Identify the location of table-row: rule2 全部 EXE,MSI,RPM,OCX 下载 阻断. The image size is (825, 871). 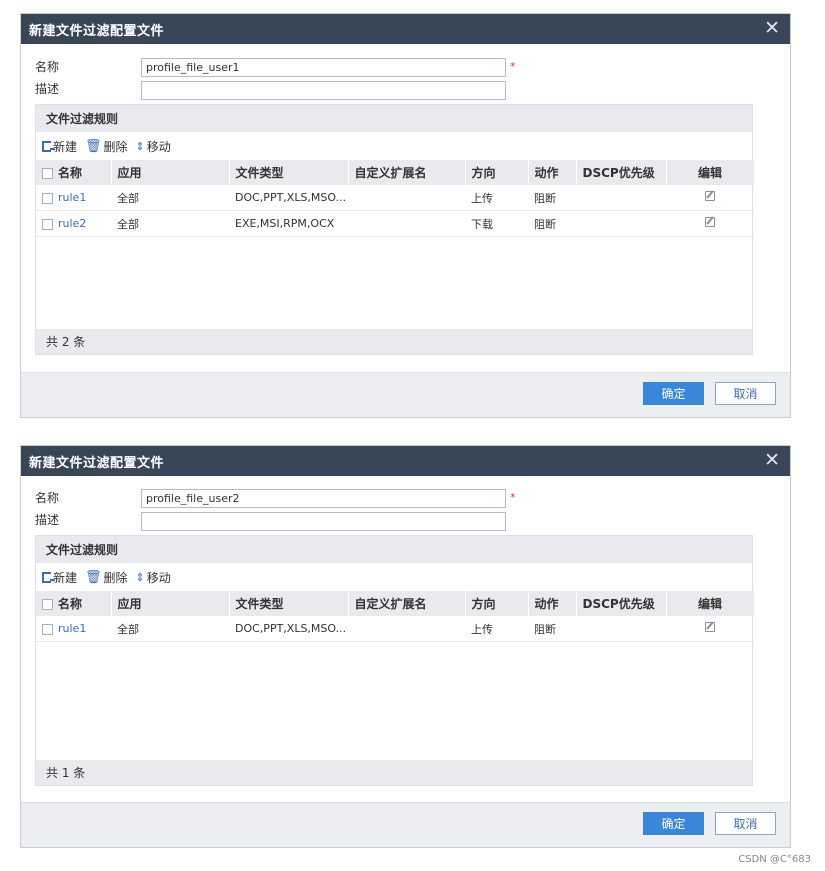
(395, 223).